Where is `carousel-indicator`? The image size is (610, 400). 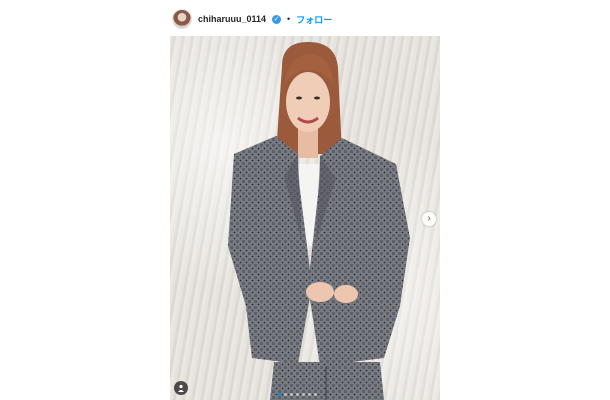
carousel-indicator is located at coordinates (297, 394).